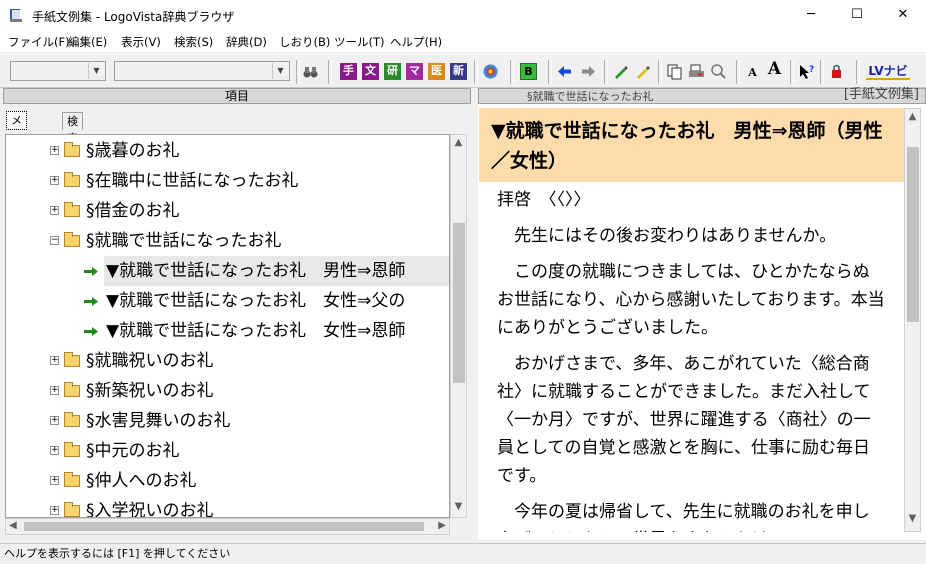 Image resolution: width=926 pixels, height=564 pixels. Describe the element at coordinates (193, 42) in the screenshot. I see `menu-search: 検索(S)` at that location.